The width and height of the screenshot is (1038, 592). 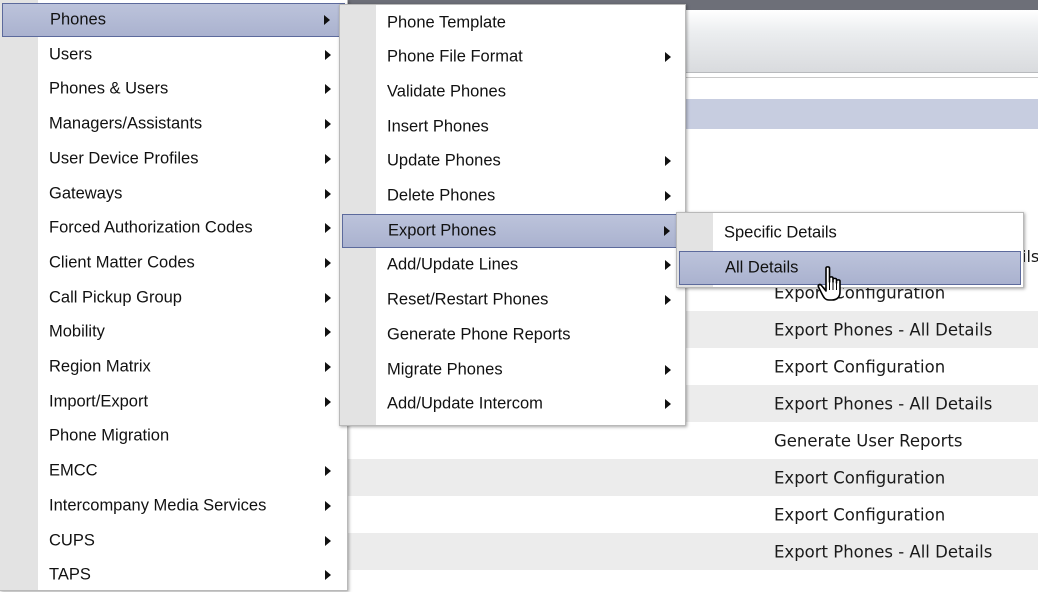 What do you see at coordinates (441, 195) in the screenshot?
I see `menu-item-label: Delete Phones` at bounding box center [441, 195].